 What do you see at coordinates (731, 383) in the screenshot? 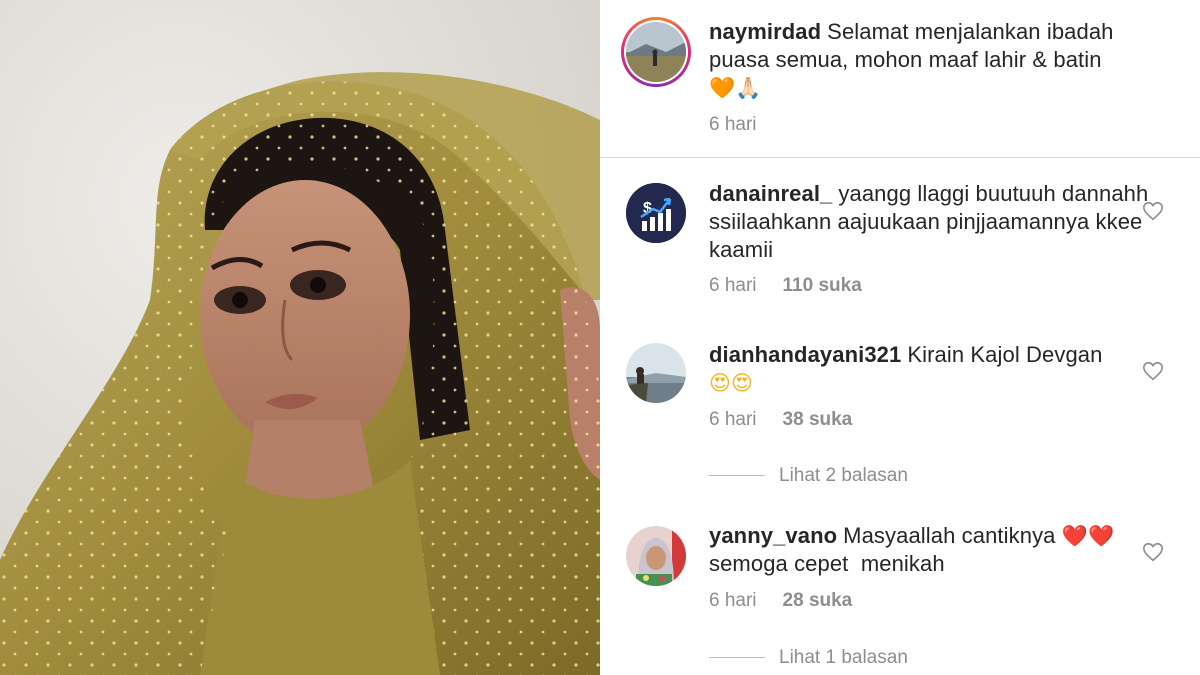
I see `comment-emojis: 😍😍` at bounding box center [731, 383].